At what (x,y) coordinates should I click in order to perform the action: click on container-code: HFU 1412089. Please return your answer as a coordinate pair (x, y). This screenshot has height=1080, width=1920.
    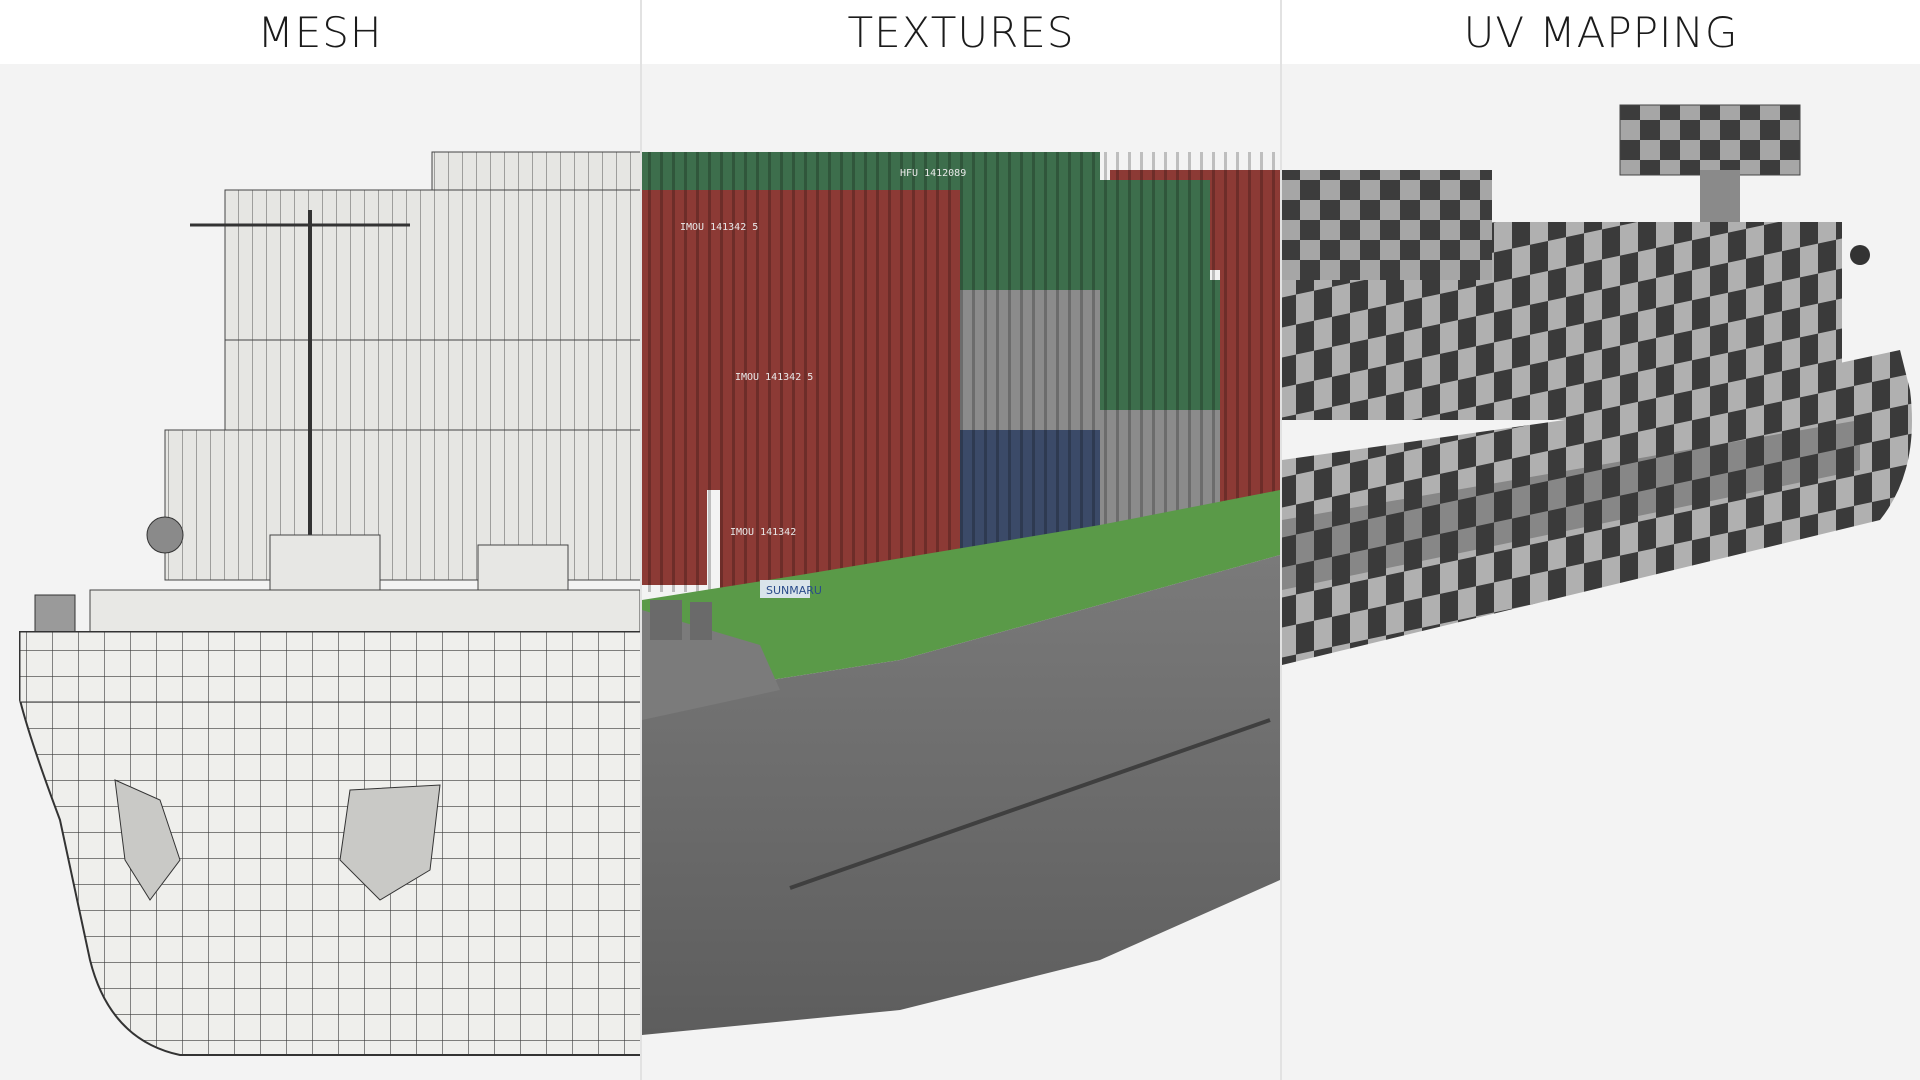
    Looking at the image, I should click on (933, 173).